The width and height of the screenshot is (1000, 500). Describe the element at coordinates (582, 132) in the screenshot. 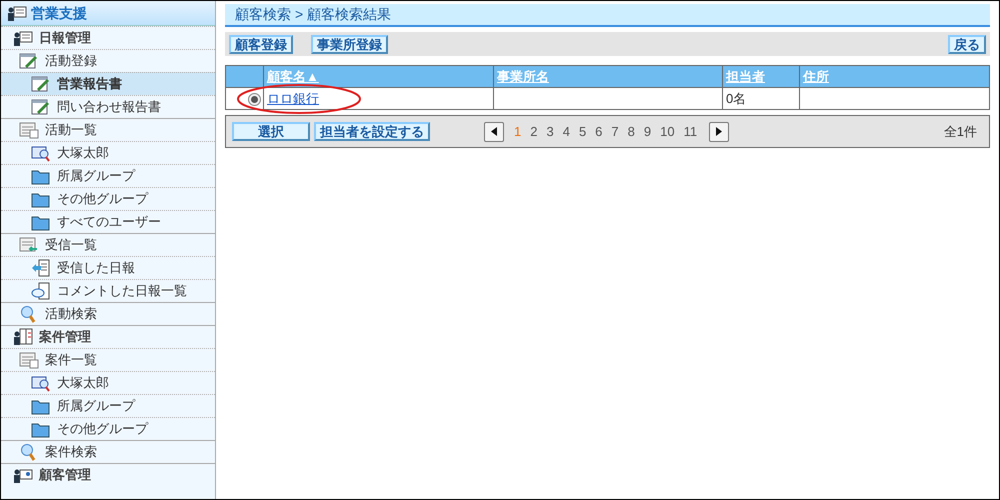

I see `page-number: 5` at that location.